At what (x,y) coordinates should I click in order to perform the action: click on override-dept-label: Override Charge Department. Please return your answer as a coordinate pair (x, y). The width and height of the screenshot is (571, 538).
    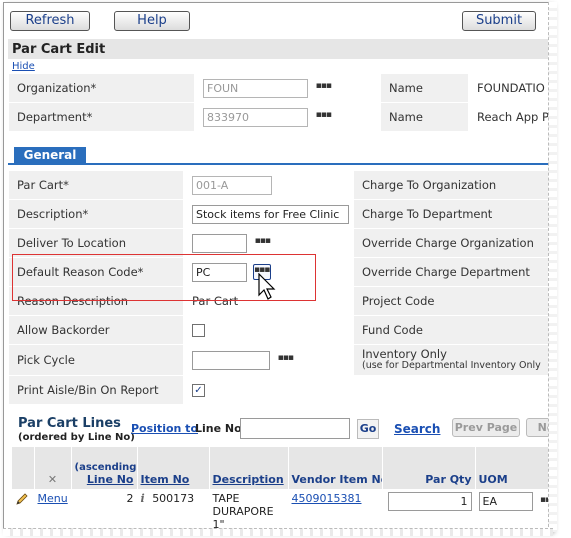
    Looking at the image, I should click on (452, 272).